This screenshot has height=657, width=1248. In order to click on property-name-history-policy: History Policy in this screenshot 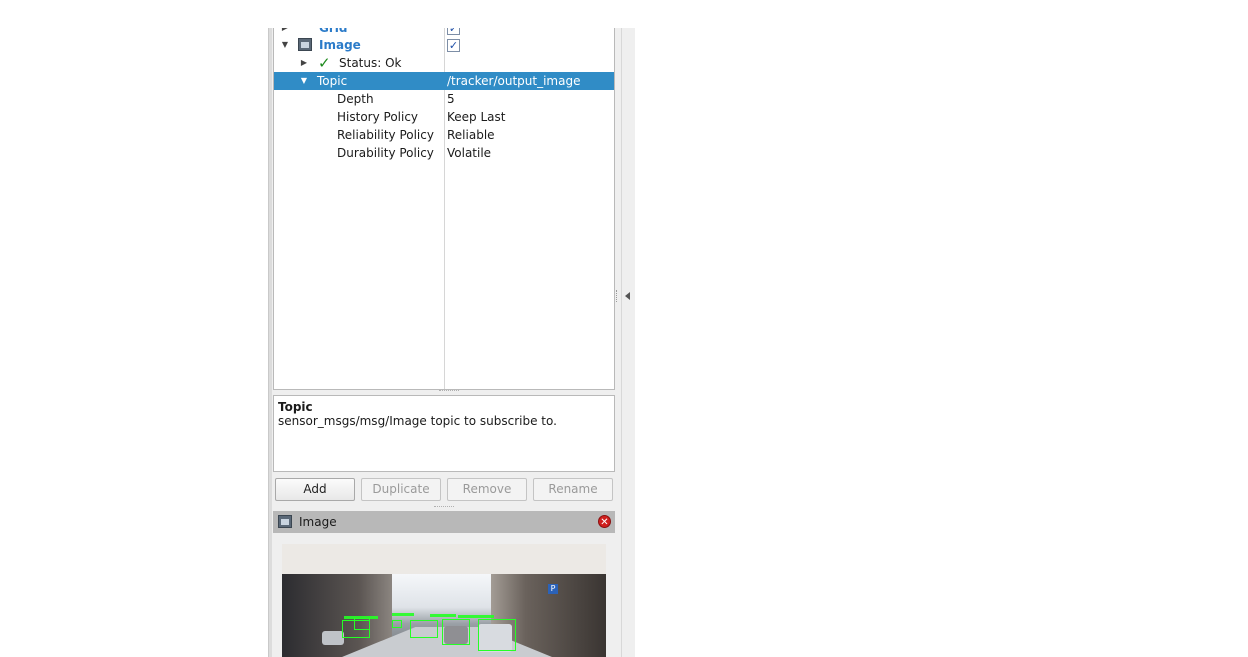, I will do `click(378, 117)`.